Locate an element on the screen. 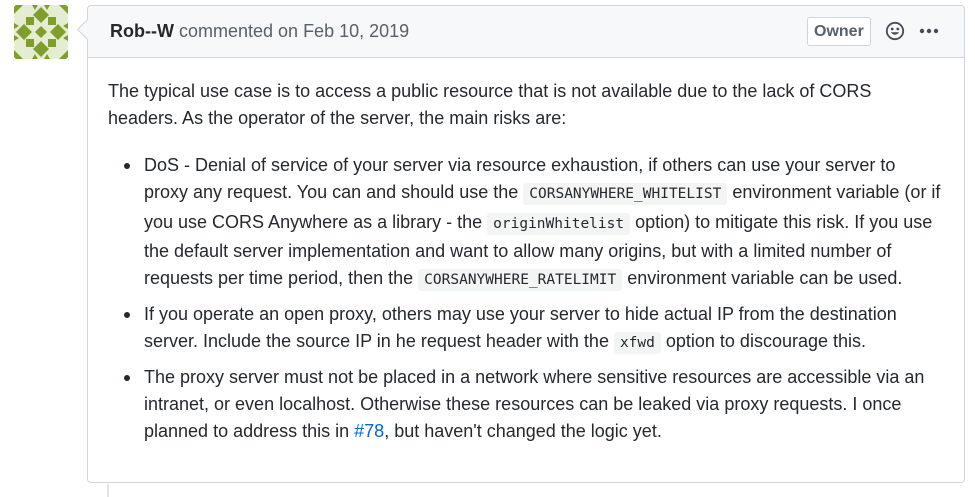 The height and width of the screenshot is (497, 975). avatar is located at coordinates (41, 32).